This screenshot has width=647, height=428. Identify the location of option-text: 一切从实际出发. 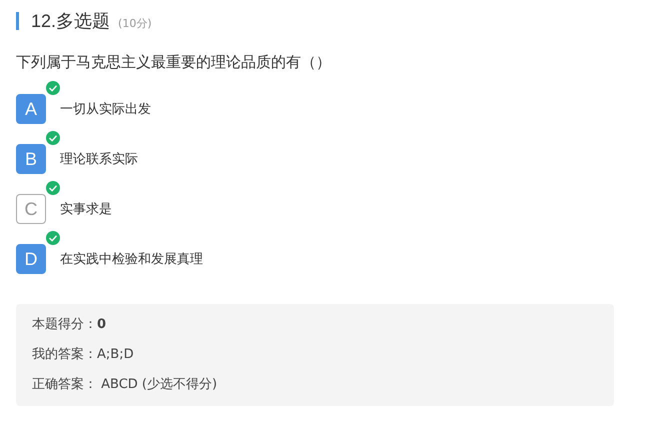
(105, 109).